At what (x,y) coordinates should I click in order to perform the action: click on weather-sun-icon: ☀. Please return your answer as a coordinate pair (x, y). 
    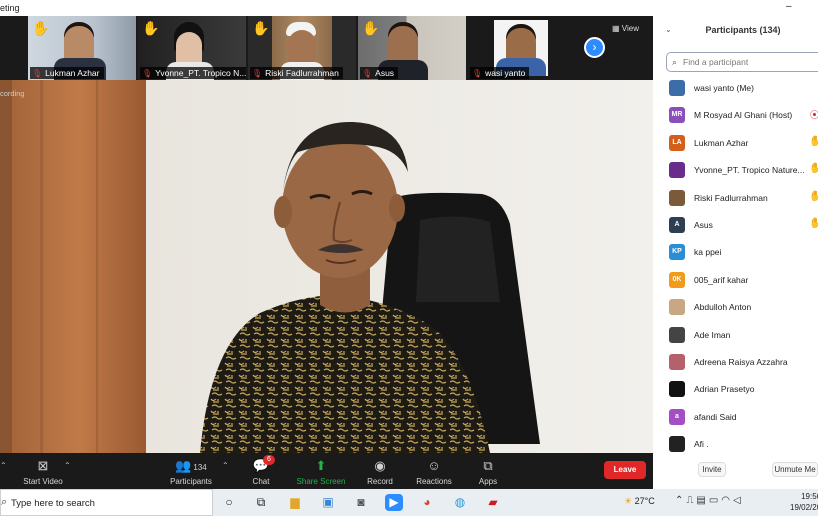
    Looking at the image, I should click on (629, 501).